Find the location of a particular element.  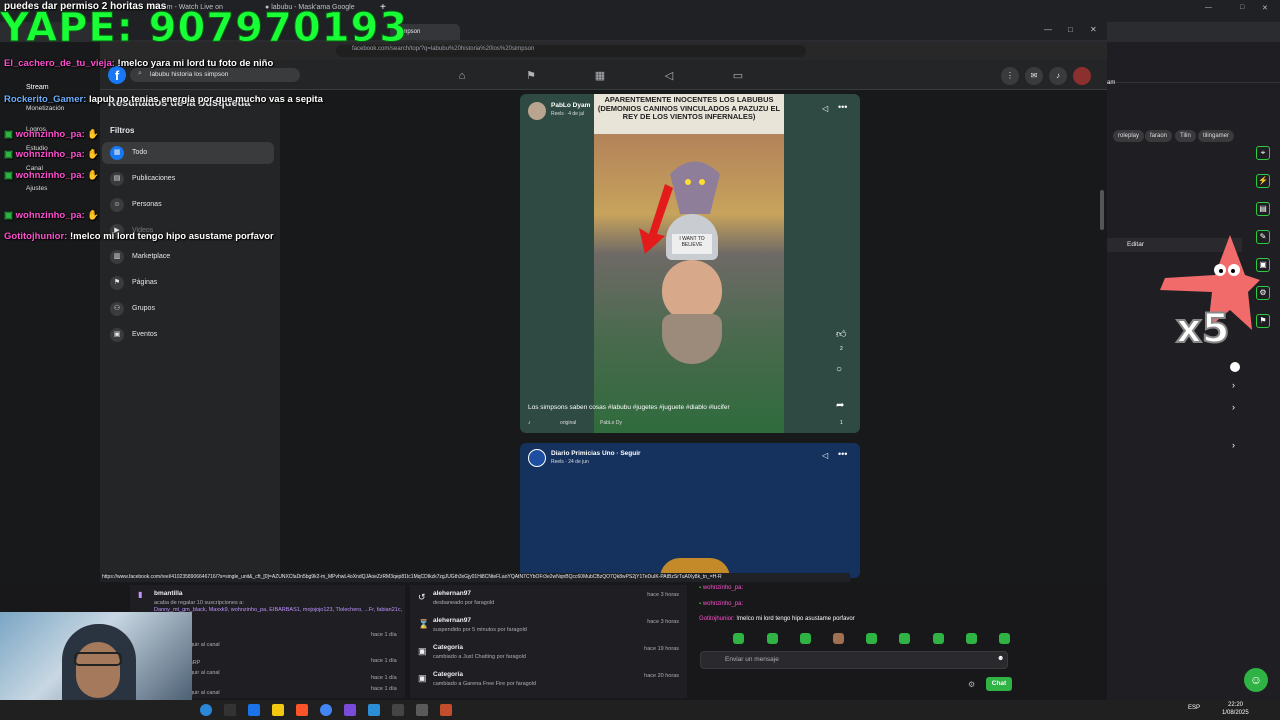

stream-tag: roleplay is located at coordinates (1129, 136).